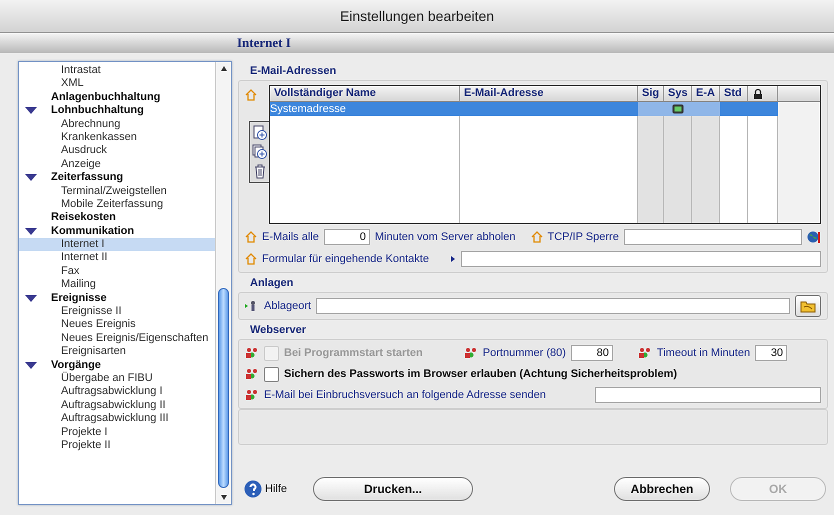 The height and width of the screenshot is (515, 834). I want to click on tree-item: Neues Ereignis/Eigenschaften, so click(117, 339).